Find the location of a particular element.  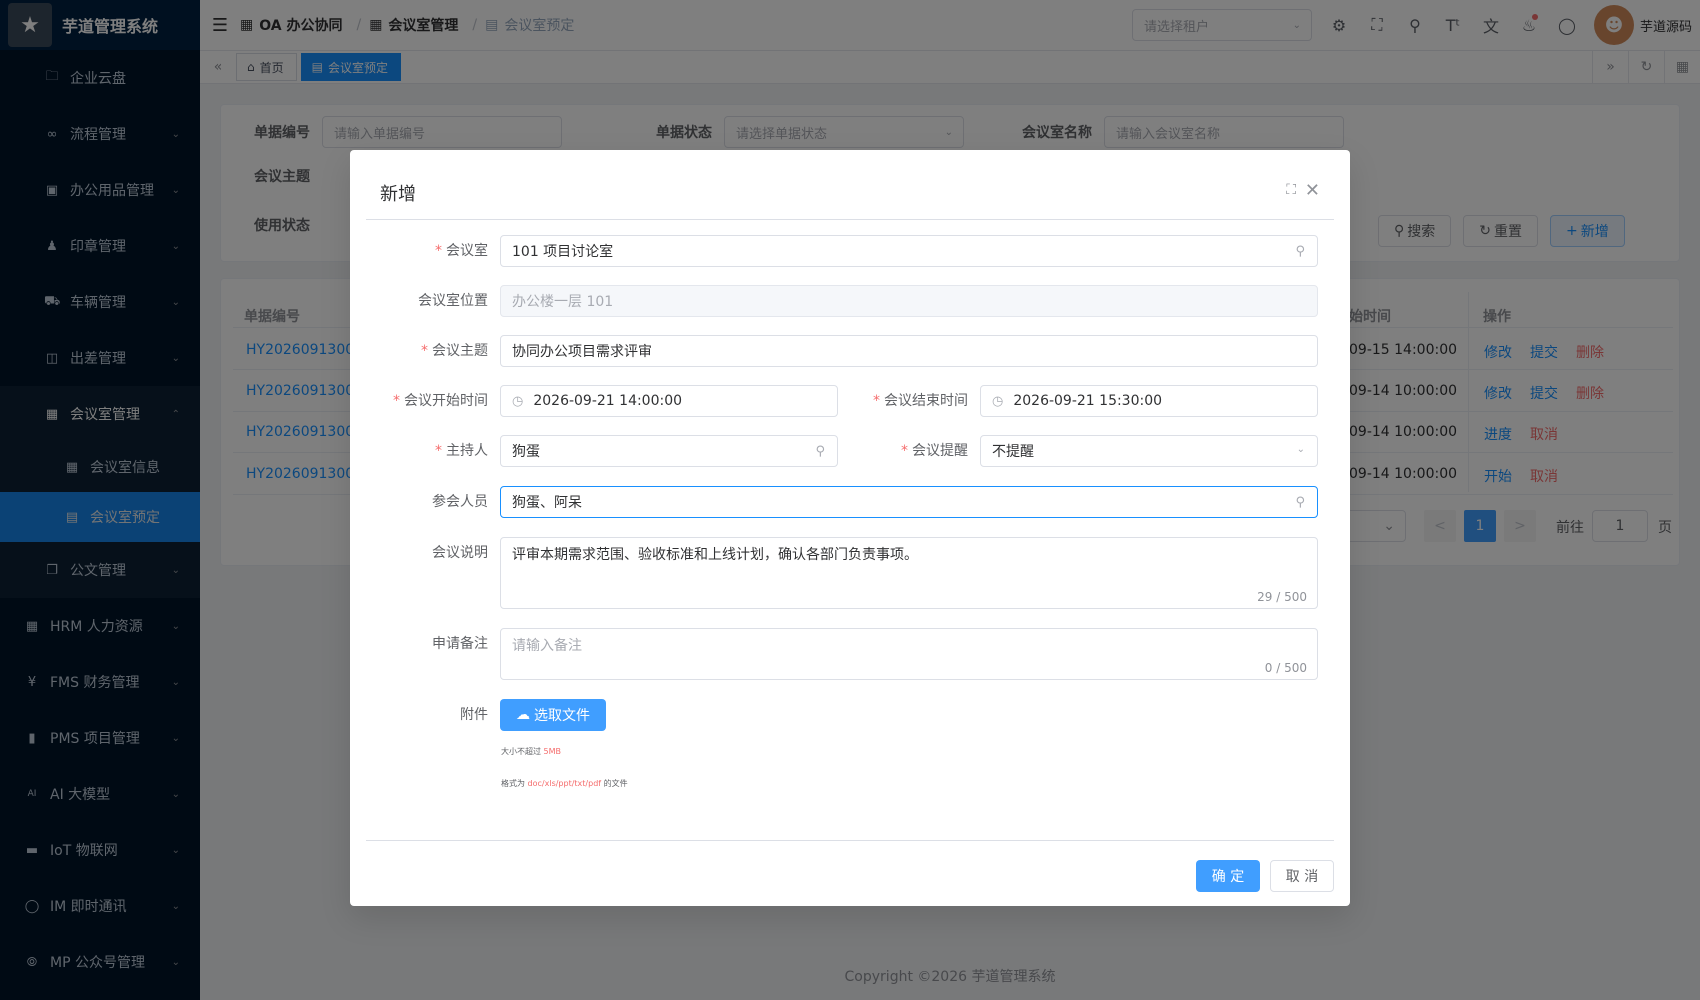

label-text: 会议主题 is located at coordinates (460, 351).